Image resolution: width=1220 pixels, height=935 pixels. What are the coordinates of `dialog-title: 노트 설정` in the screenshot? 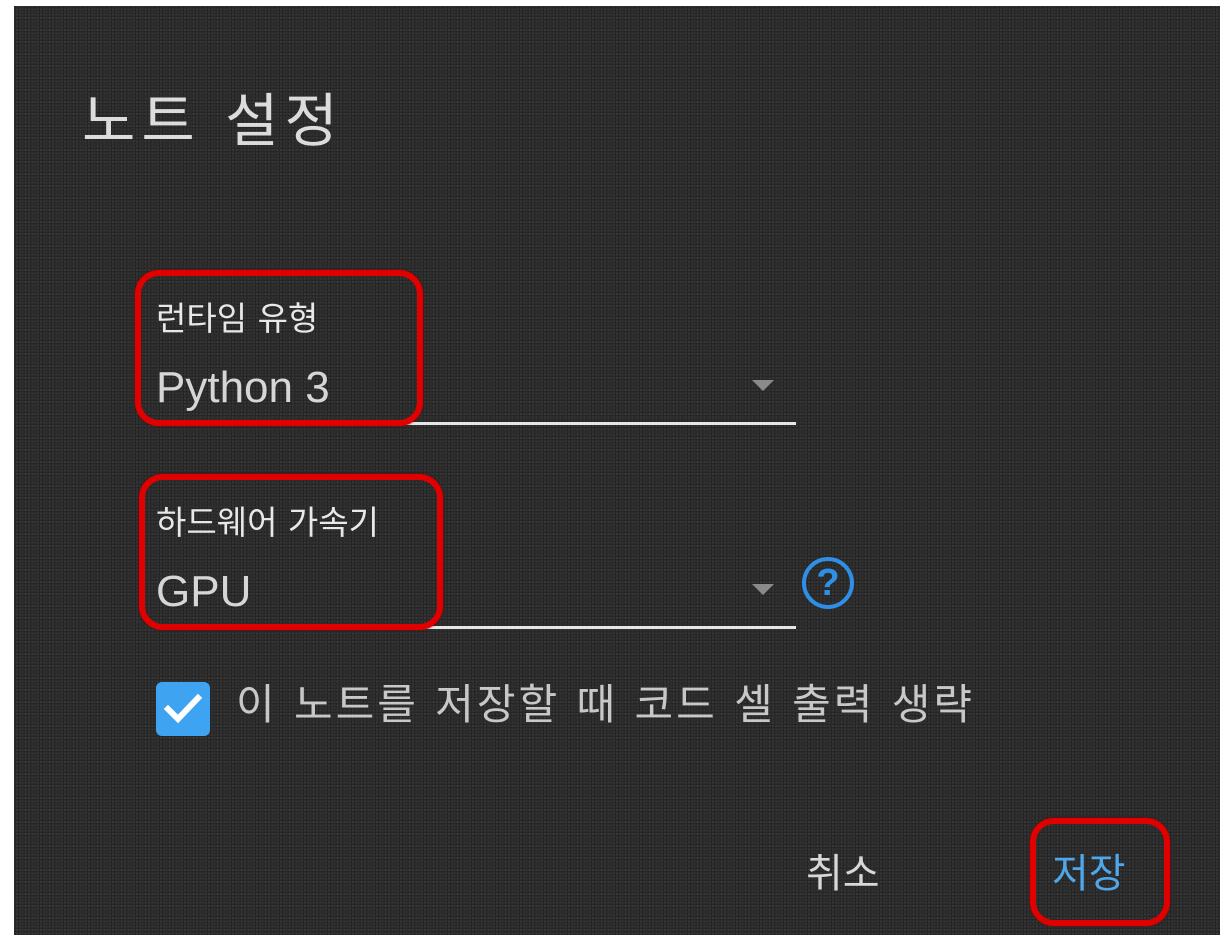 It's located at (213, 121).